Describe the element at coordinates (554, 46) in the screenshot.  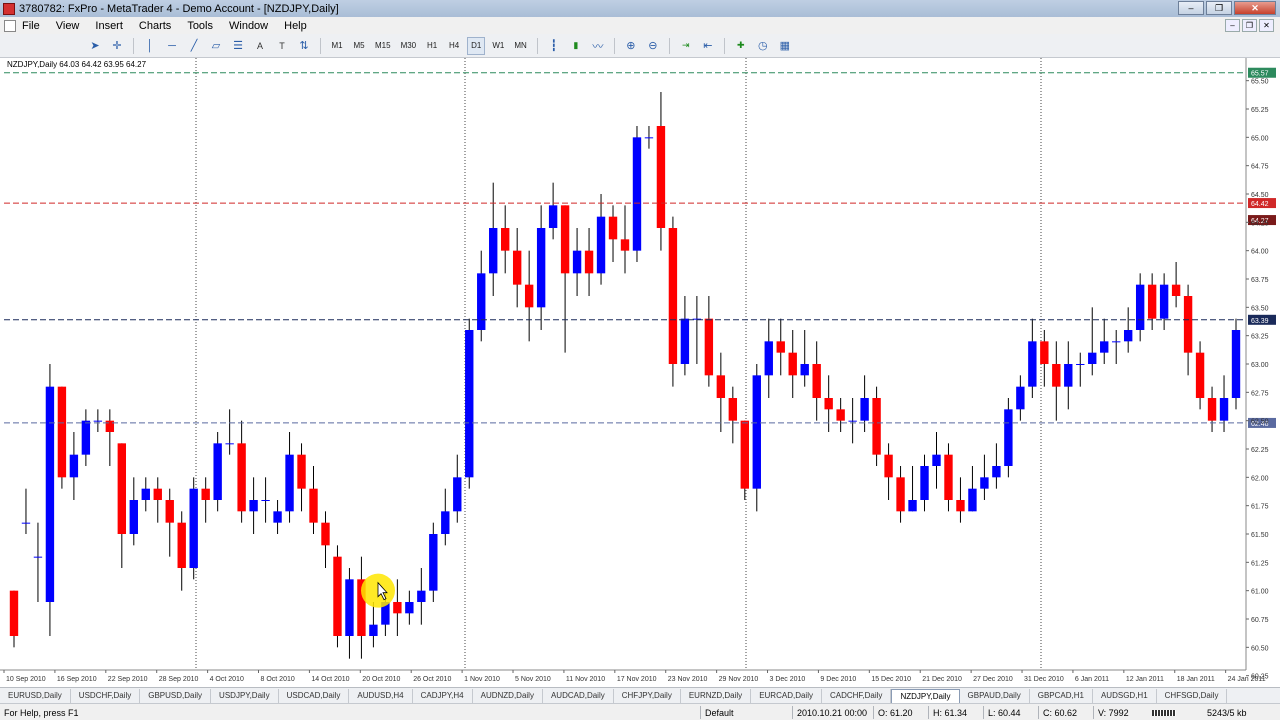
I see `bar-chart-icon: ┇` at that location.